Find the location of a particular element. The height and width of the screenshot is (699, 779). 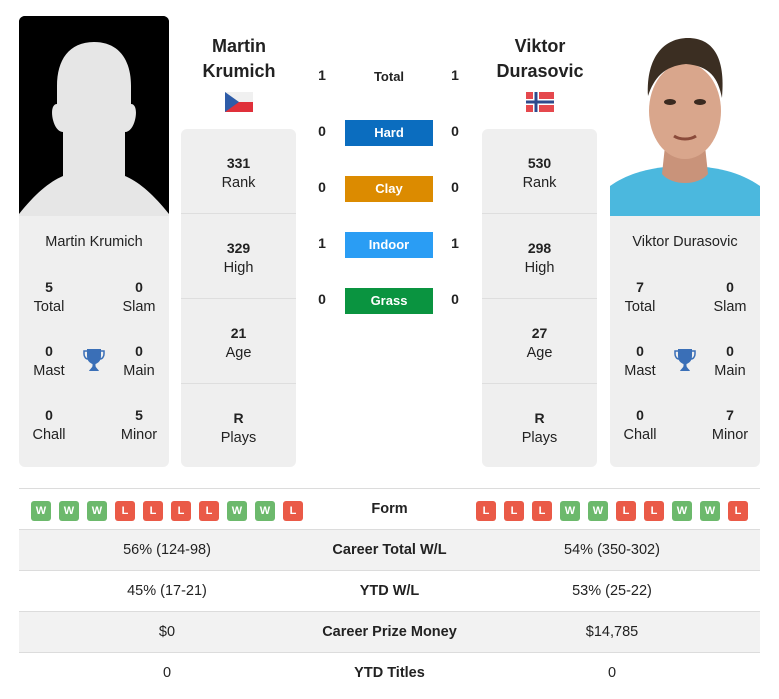

surface-hard-badge: Hard is located at coordinates (389, 133).